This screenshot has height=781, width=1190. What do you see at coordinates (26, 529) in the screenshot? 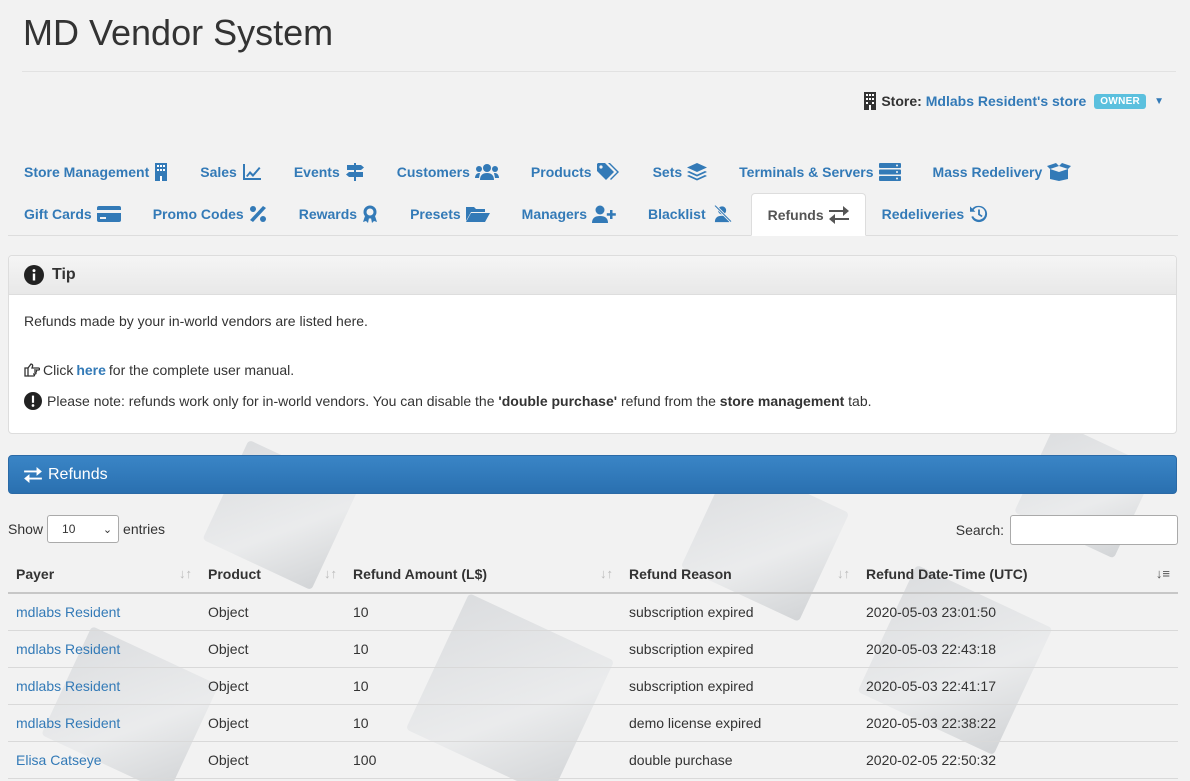
I see `show-label: Show` at bounding box center [26, 529].